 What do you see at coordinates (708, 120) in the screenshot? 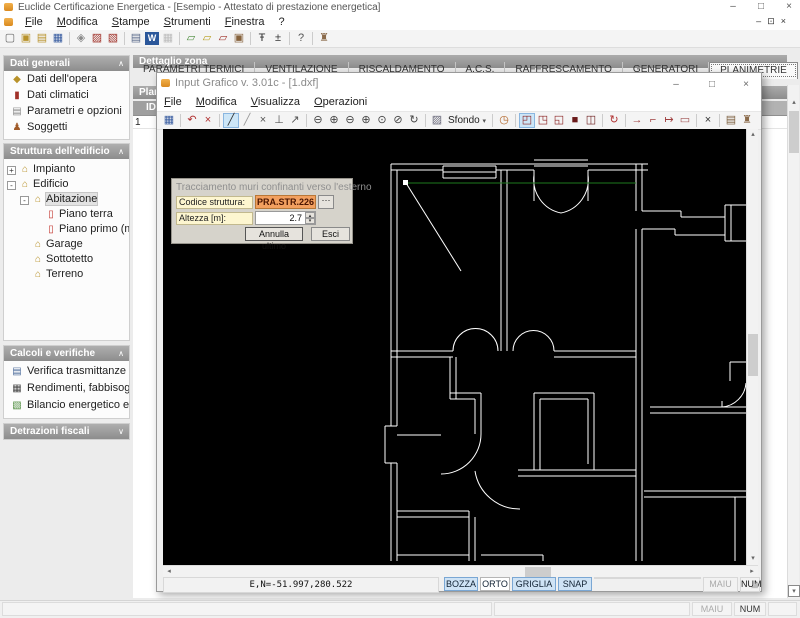
I see `close-tool-icon: ×` at bounding box center [708, 120].